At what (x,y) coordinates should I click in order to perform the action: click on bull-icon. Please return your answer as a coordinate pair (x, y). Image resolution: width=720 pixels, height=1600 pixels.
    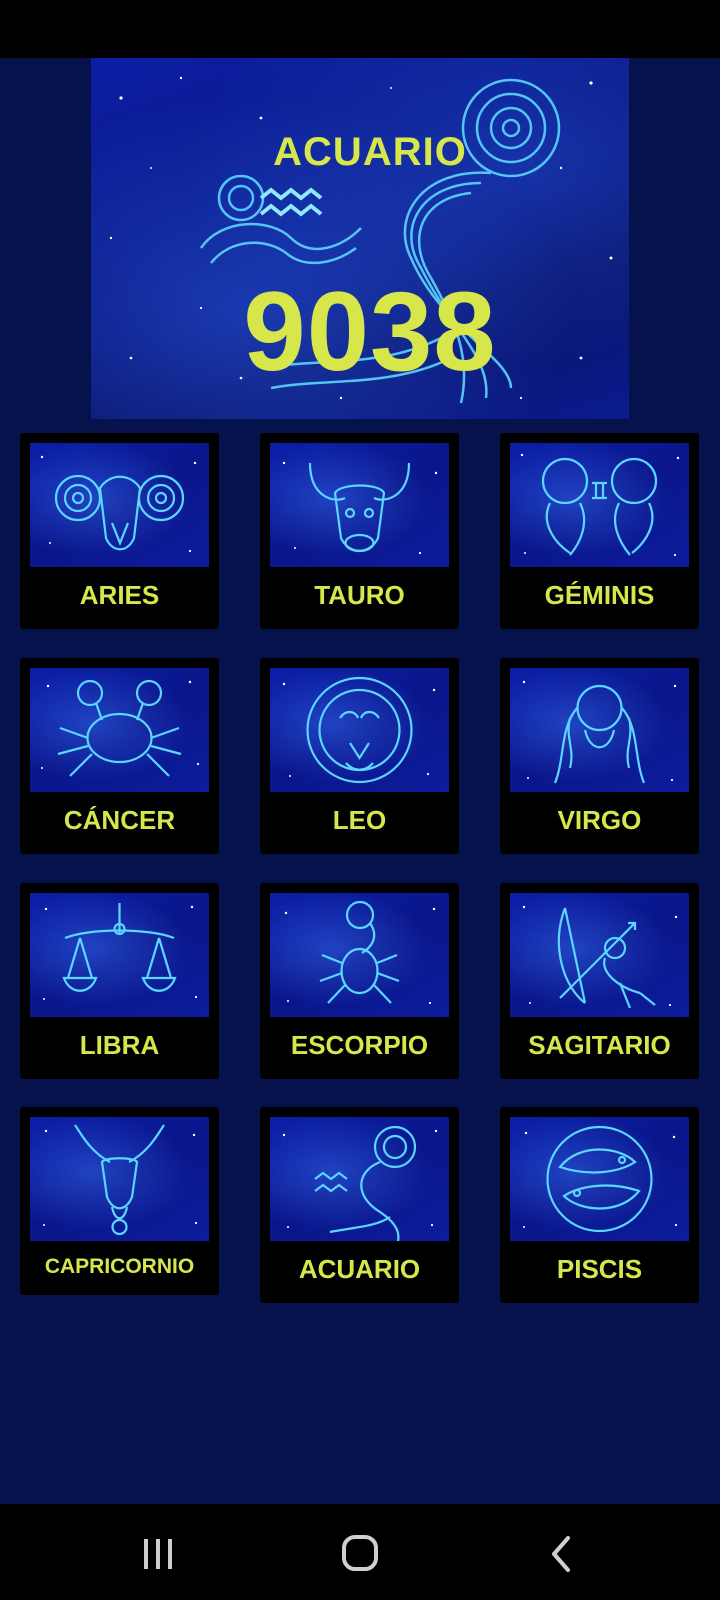
    Looking at the image, I should click on (359, 505).